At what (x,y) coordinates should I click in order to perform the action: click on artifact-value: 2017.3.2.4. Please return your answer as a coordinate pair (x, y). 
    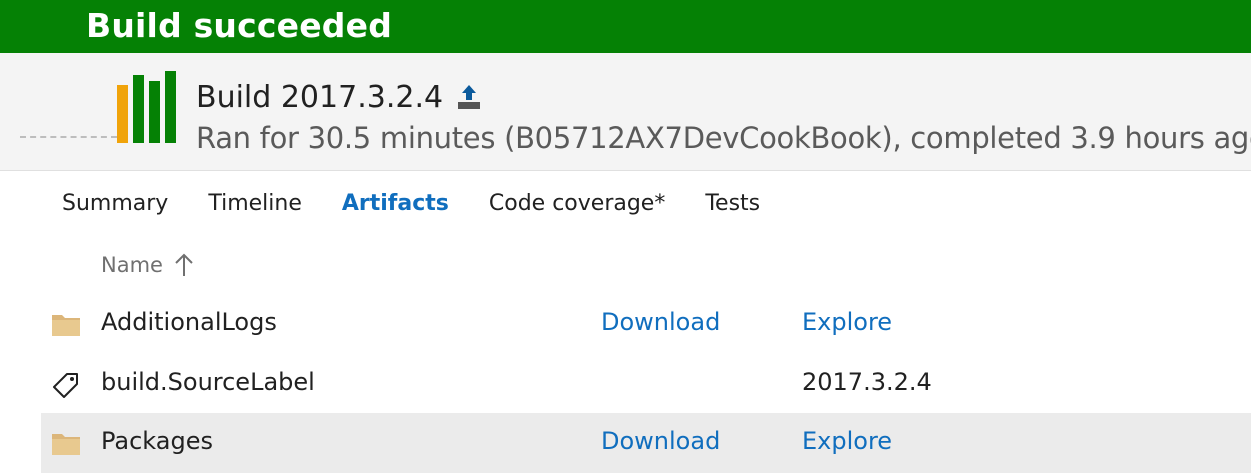
    Looking at the image, I should click on (867, 382).